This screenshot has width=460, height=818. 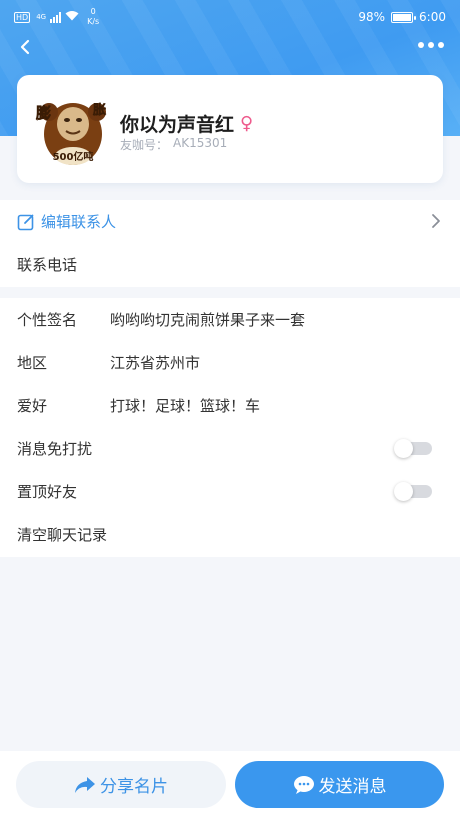 What do you see at coordinates (372, 17) in the screenshot?
I see `battery-percent: 98%` at bounding box center [372, 17].